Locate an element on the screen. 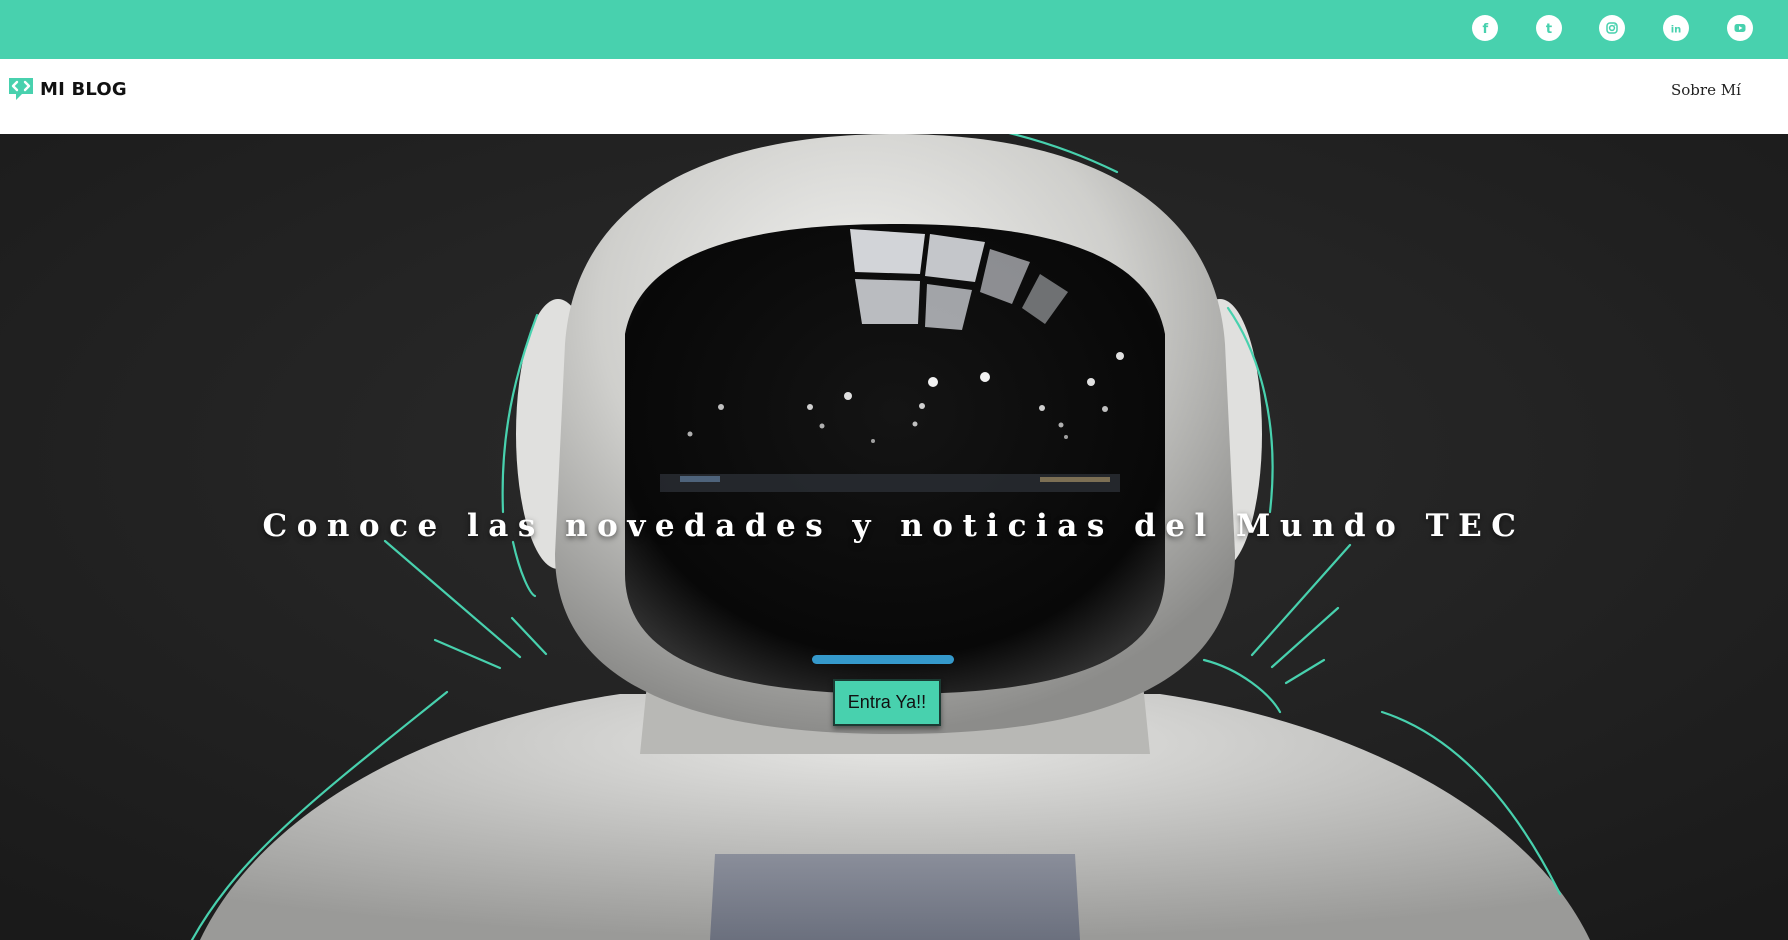 Image resolution: width=1788 pixels, height=940 pixels. linkedin-link: in is located at coordinates (1676, 28).